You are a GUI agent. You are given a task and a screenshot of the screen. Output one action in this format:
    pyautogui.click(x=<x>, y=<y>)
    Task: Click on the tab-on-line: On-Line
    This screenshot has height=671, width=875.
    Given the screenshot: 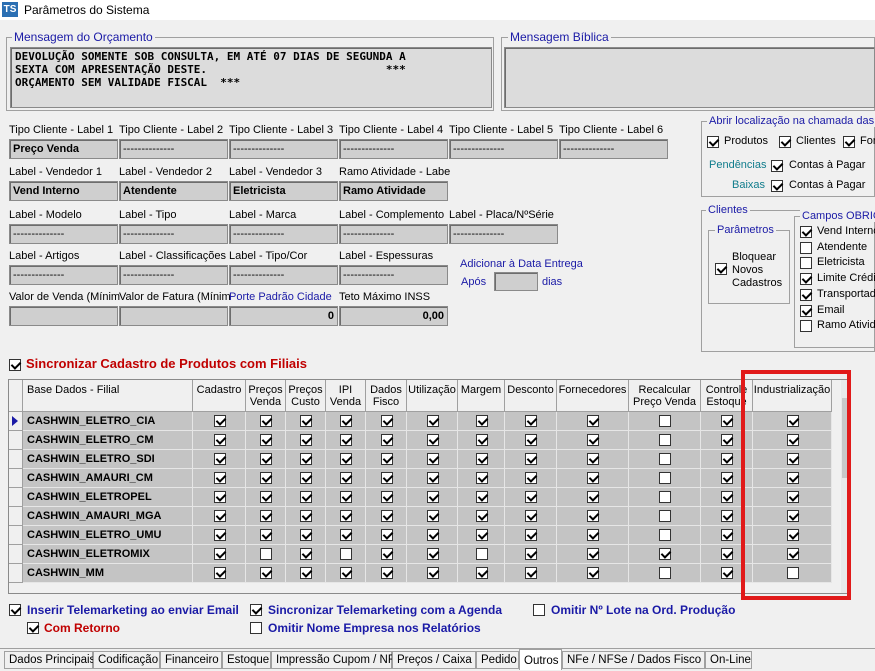 What is the action you would take?
    pyautogui.click(x=728, y=660)
    